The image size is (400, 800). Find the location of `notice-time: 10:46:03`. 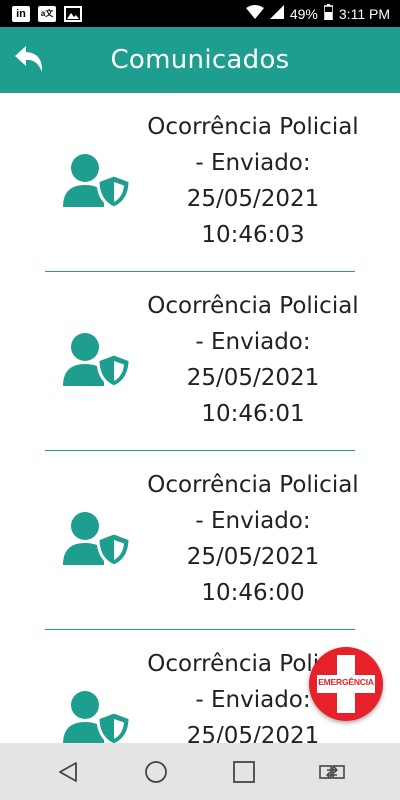

notice-time: 10:46:03 is located at coordinates (253, 235).